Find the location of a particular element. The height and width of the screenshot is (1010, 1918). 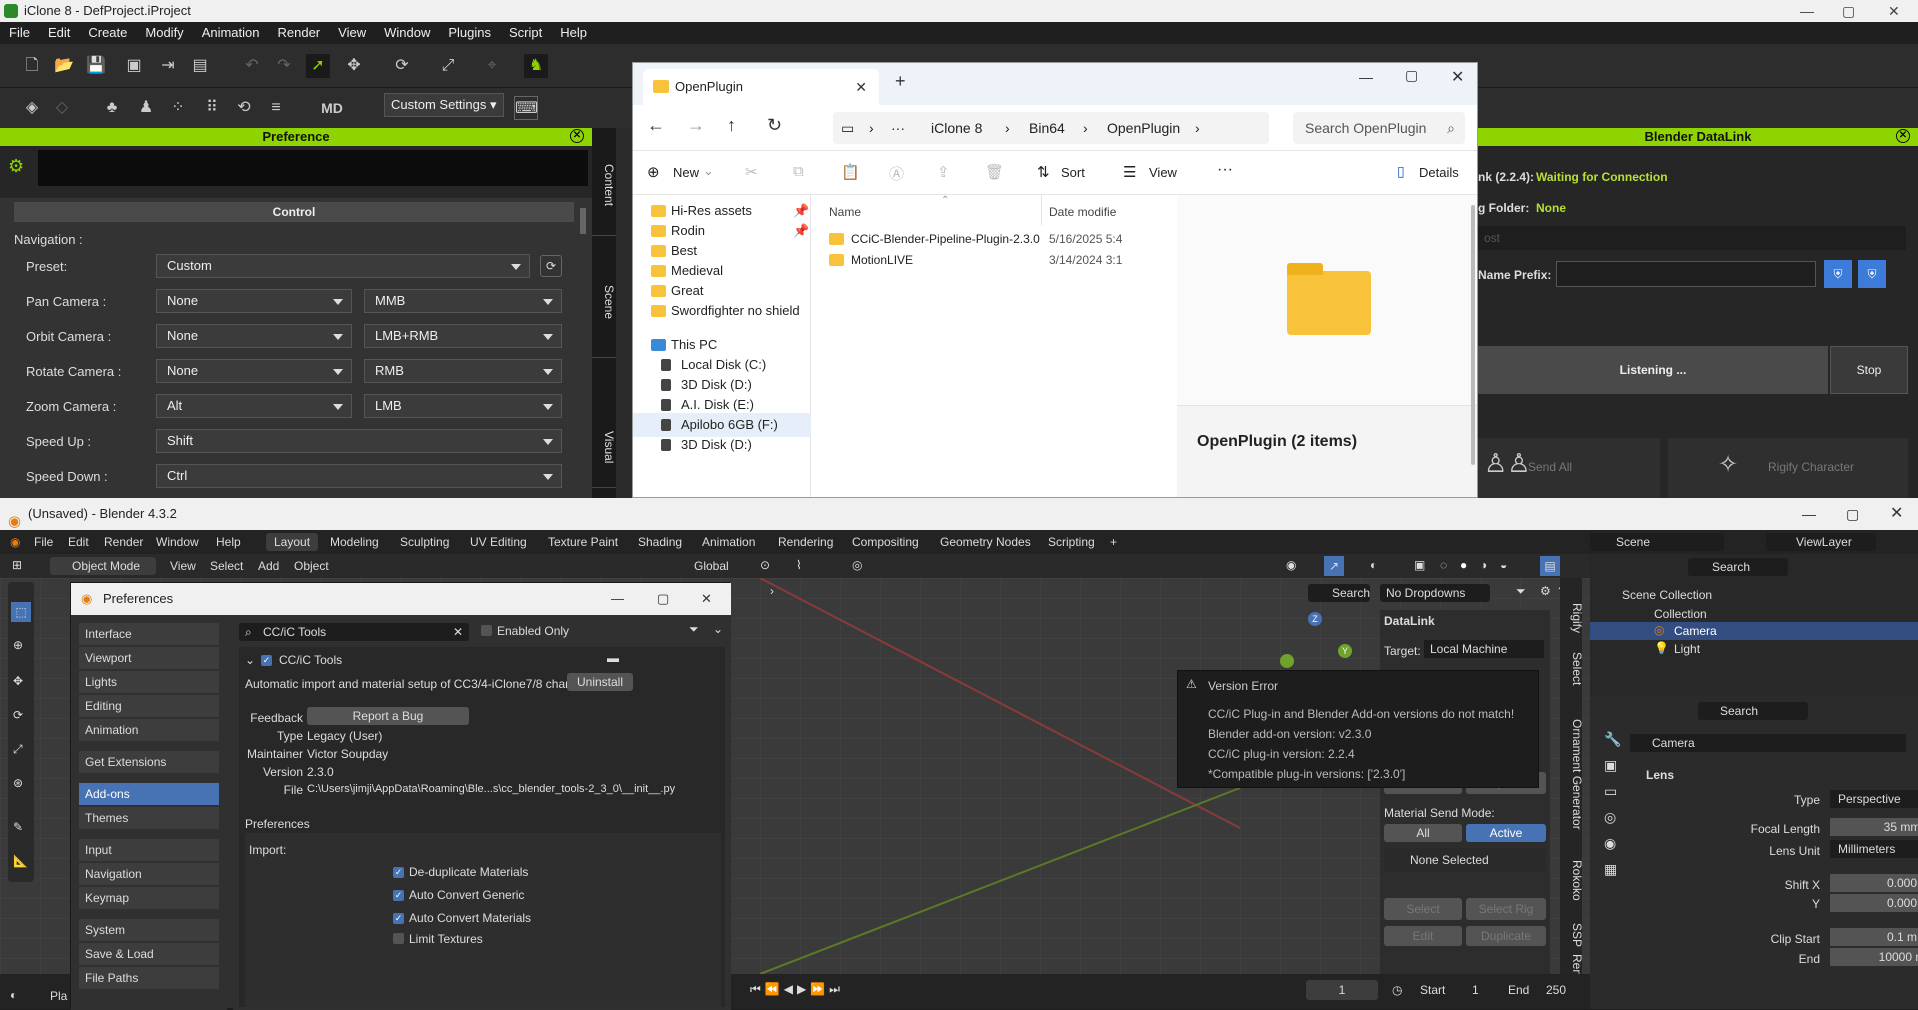

menu-create: Create is located at coordinates (107, 32).